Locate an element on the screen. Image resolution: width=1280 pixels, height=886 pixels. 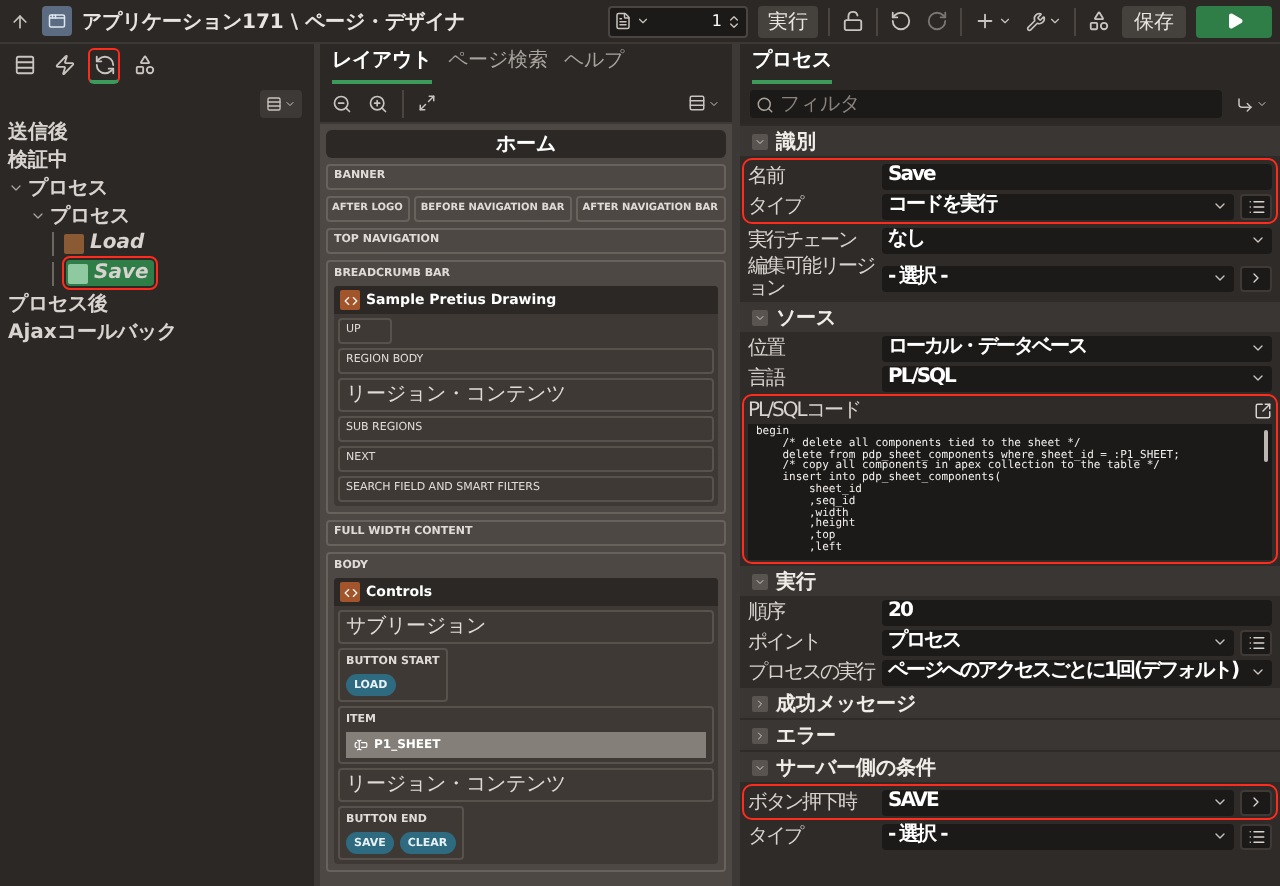
field-label: 言語 is located at coordinates (767, 378).